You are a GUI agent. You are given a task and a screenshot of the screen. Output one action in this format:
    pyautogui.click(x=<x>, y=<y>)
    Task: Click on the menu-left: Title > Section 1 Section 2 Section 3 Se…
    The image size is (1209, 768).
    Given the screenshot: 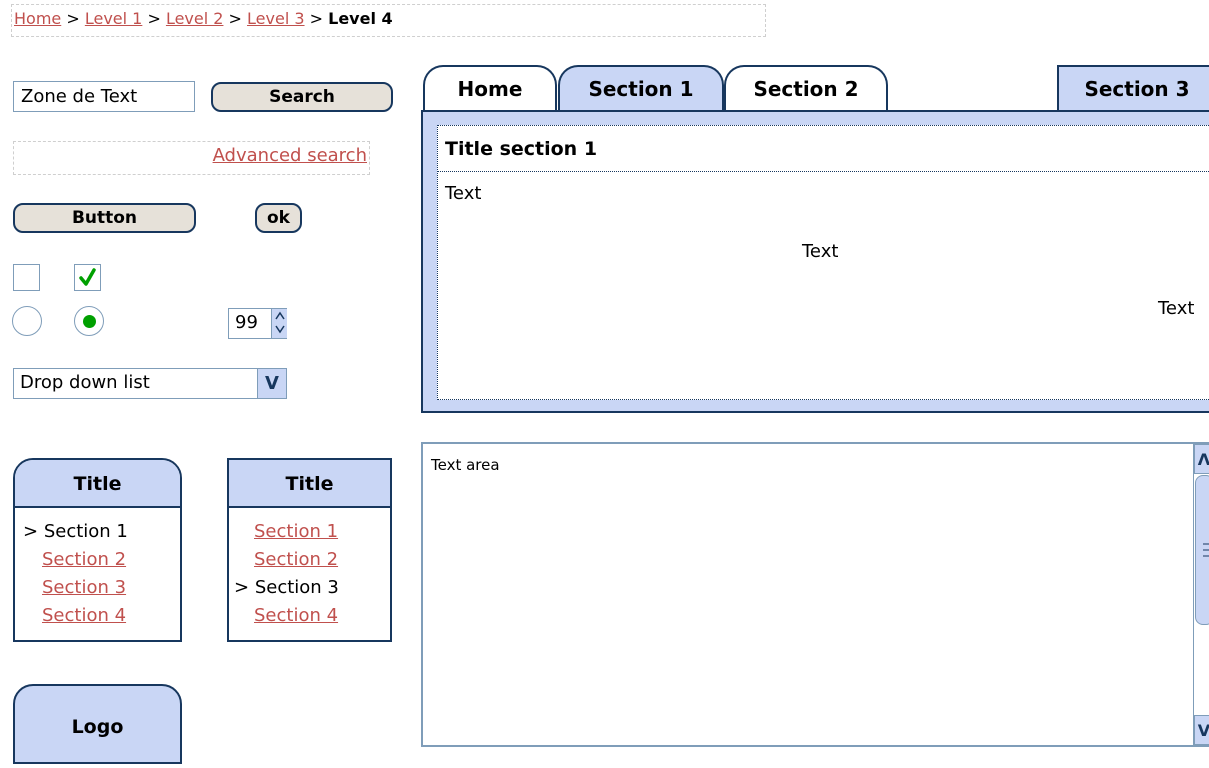 What is the action you would take?
    pyautogui.click(x=97, y=550)
    